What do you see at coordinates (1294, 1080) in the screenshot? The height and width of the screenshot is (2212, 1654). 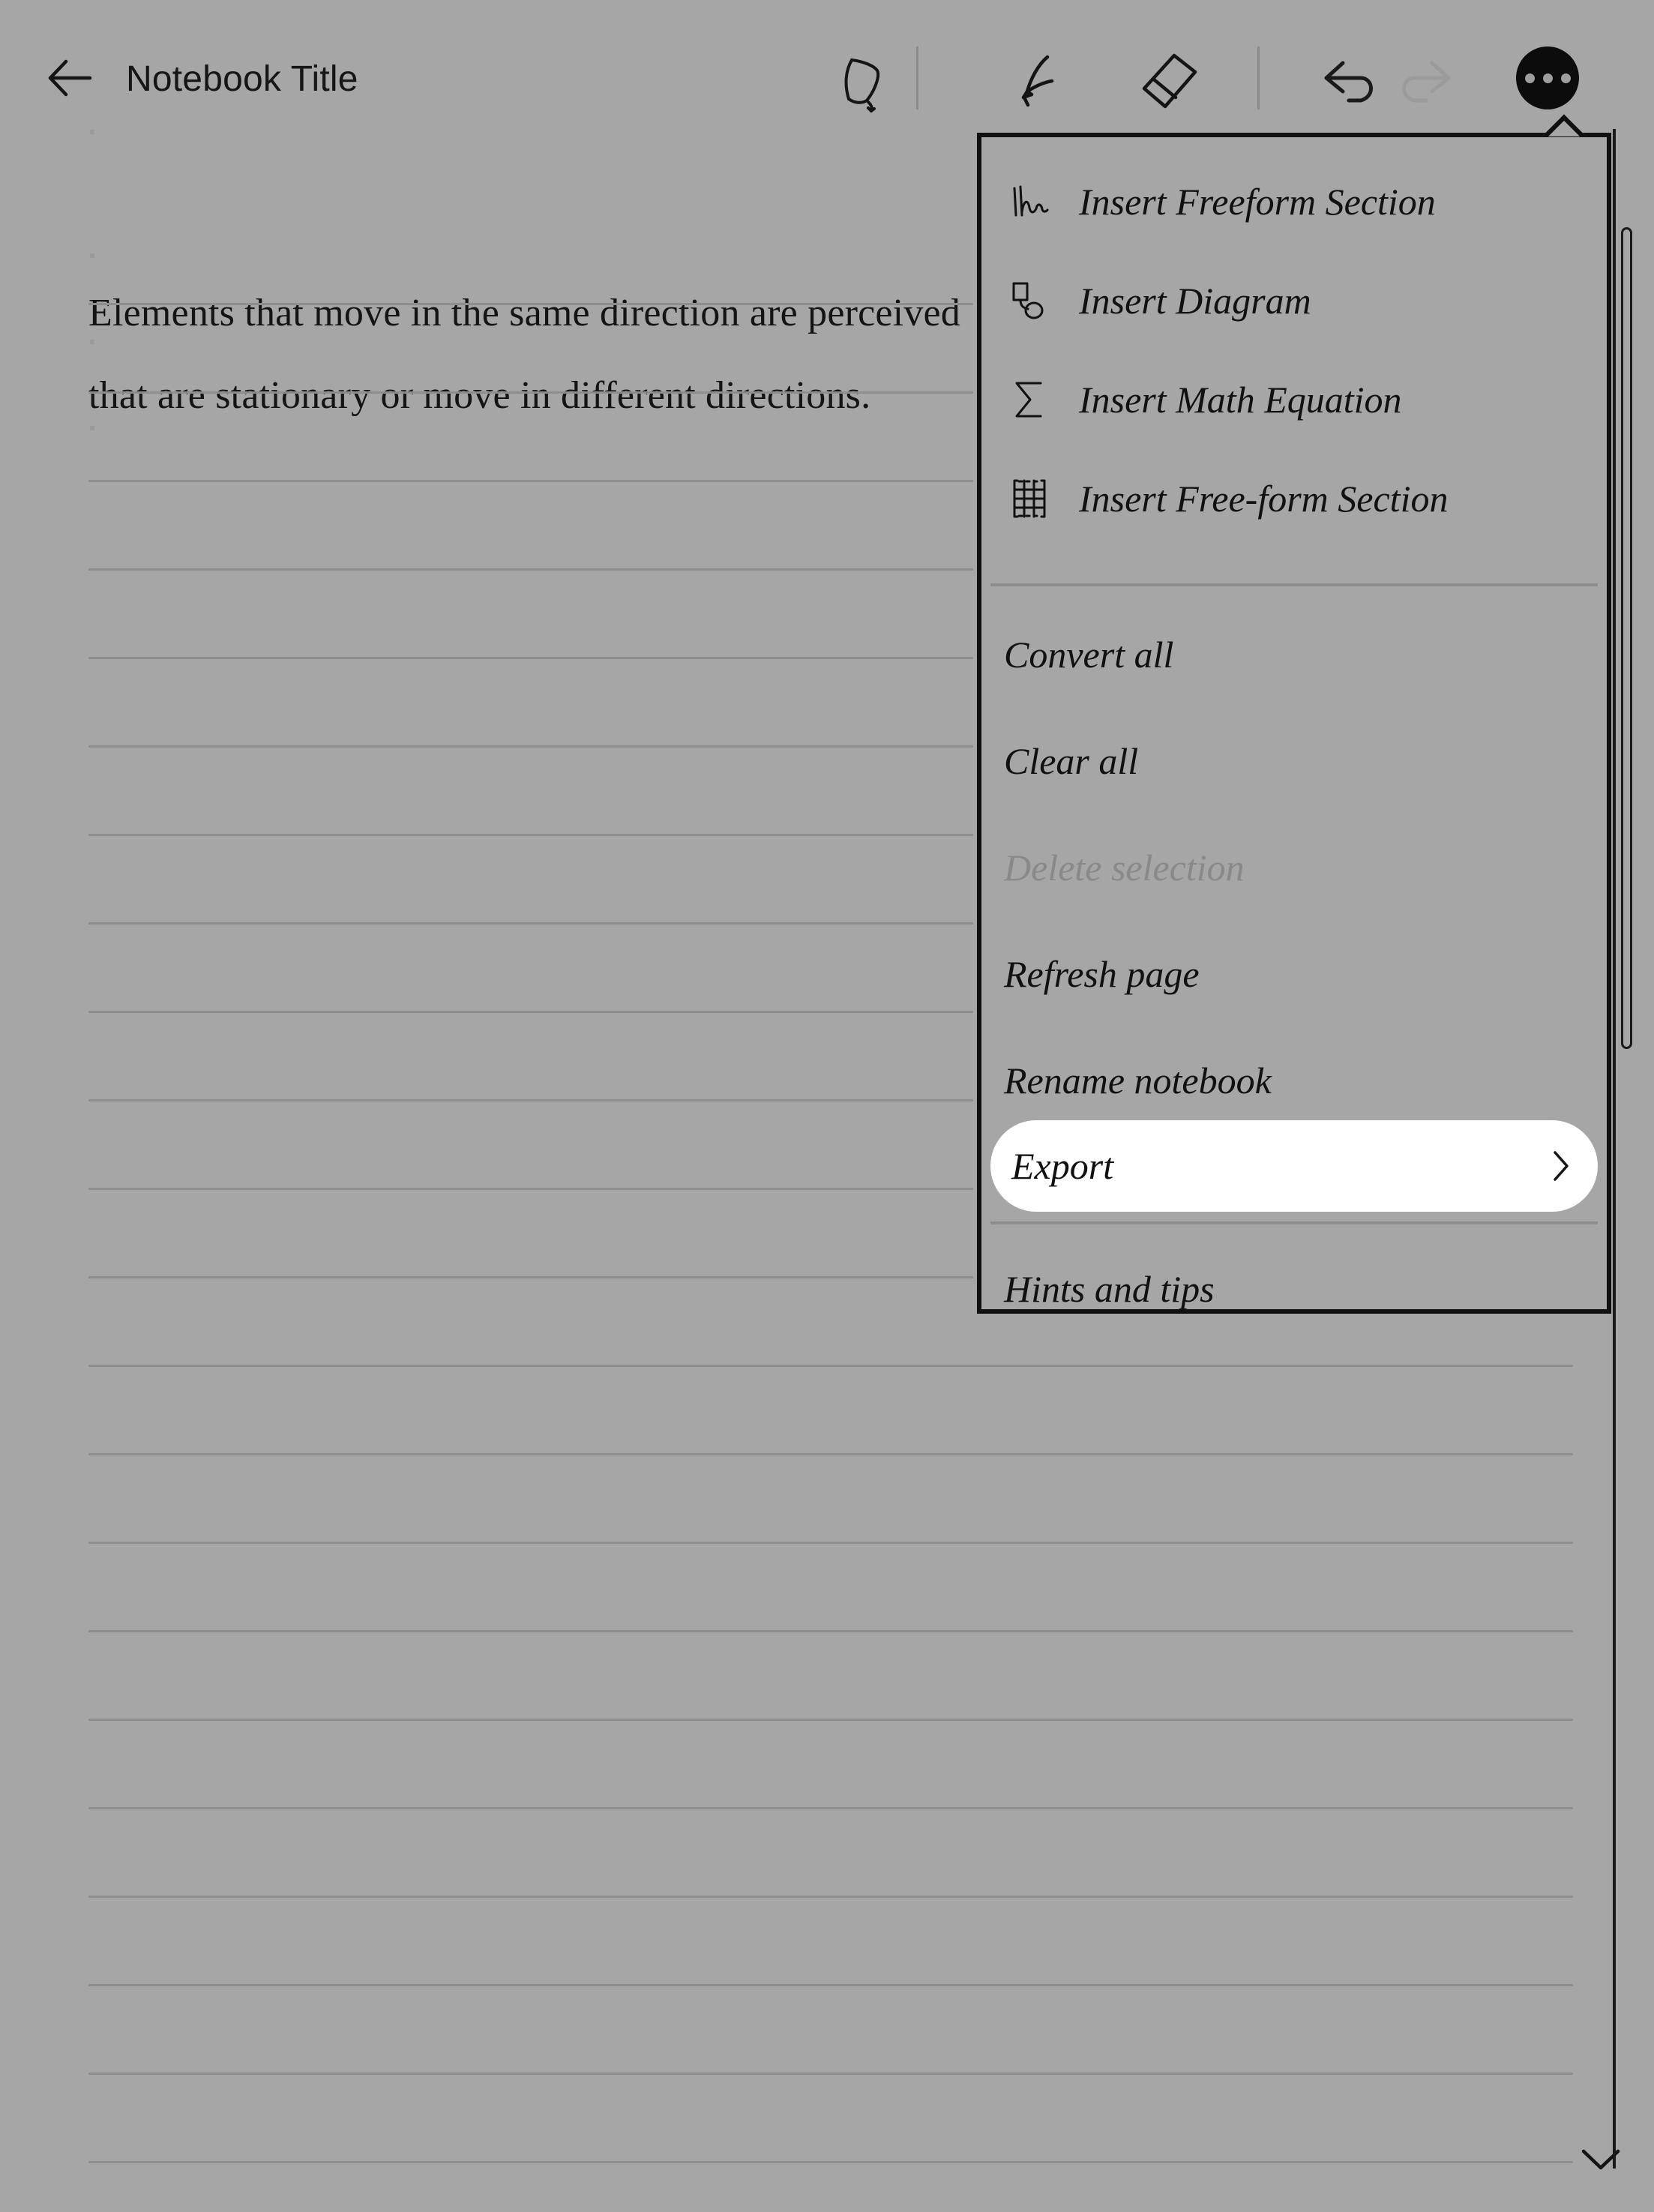 I see `menu-item-rename-notebook: Rename notebook` at bounding box center [1294, 1080].